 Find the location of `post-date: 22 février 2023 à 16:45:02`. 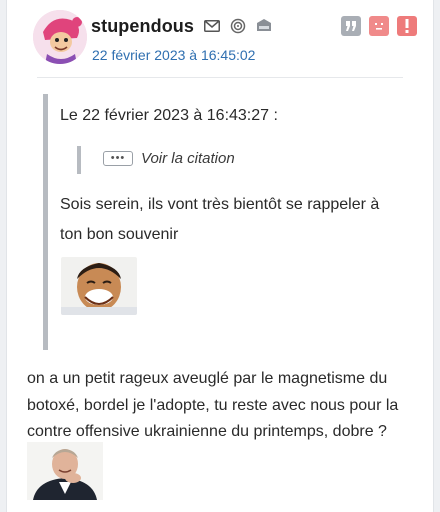

post-date: 22 février 2023 à 16:45:02 is located at coordinates (173, 55).